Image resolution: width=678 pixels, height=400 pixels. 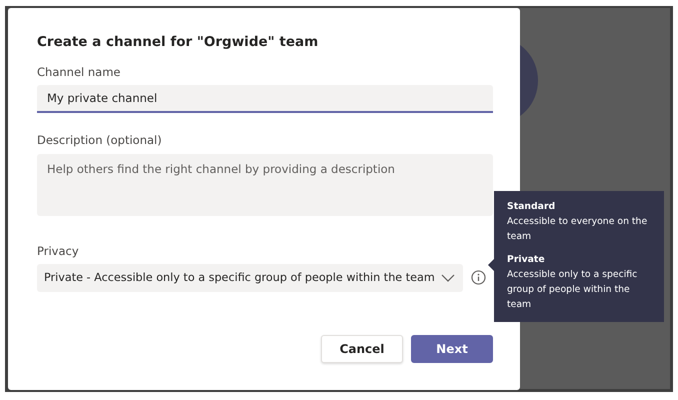 What do you see at coordinates (265, 99) in the screenshot?
I see `text-field: My private channel` at bounding box center [265, 99].